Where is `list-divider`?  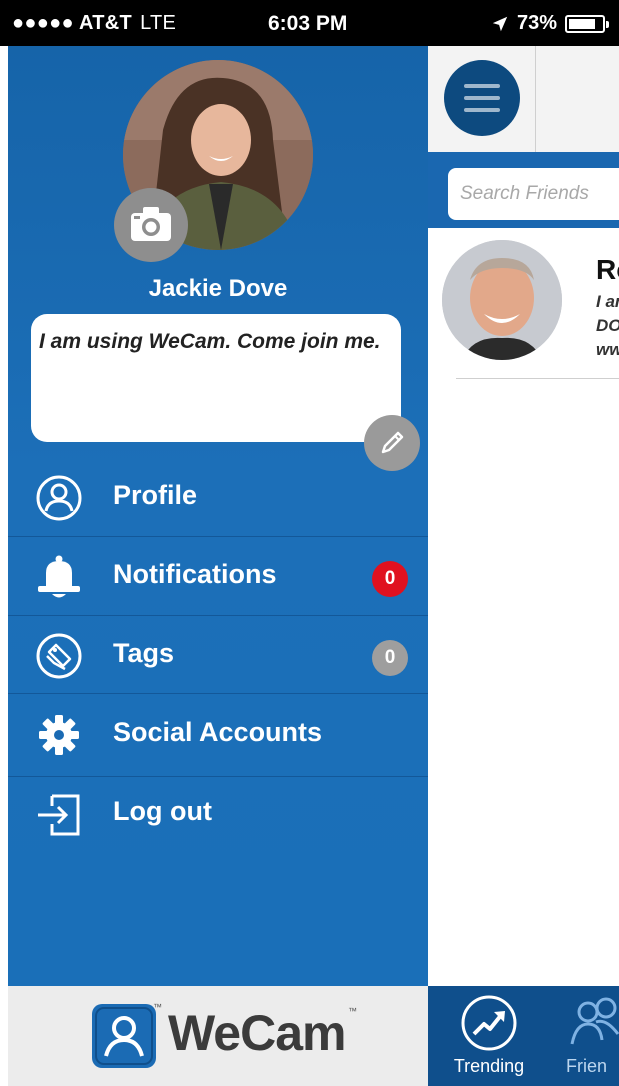
list-divider is located at coordinates (537, 378).